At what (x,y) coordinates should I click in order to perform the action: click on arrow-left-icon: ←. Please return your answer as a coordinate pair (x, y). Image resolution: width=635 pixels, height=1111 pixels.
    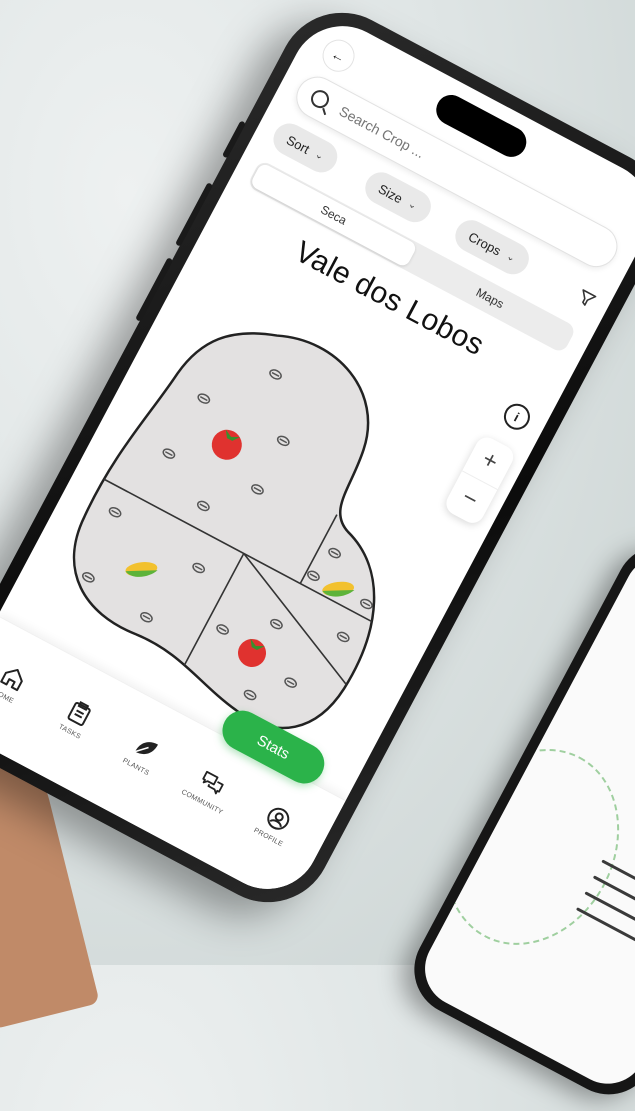
    Looking at the image, I should click on (338, 56).